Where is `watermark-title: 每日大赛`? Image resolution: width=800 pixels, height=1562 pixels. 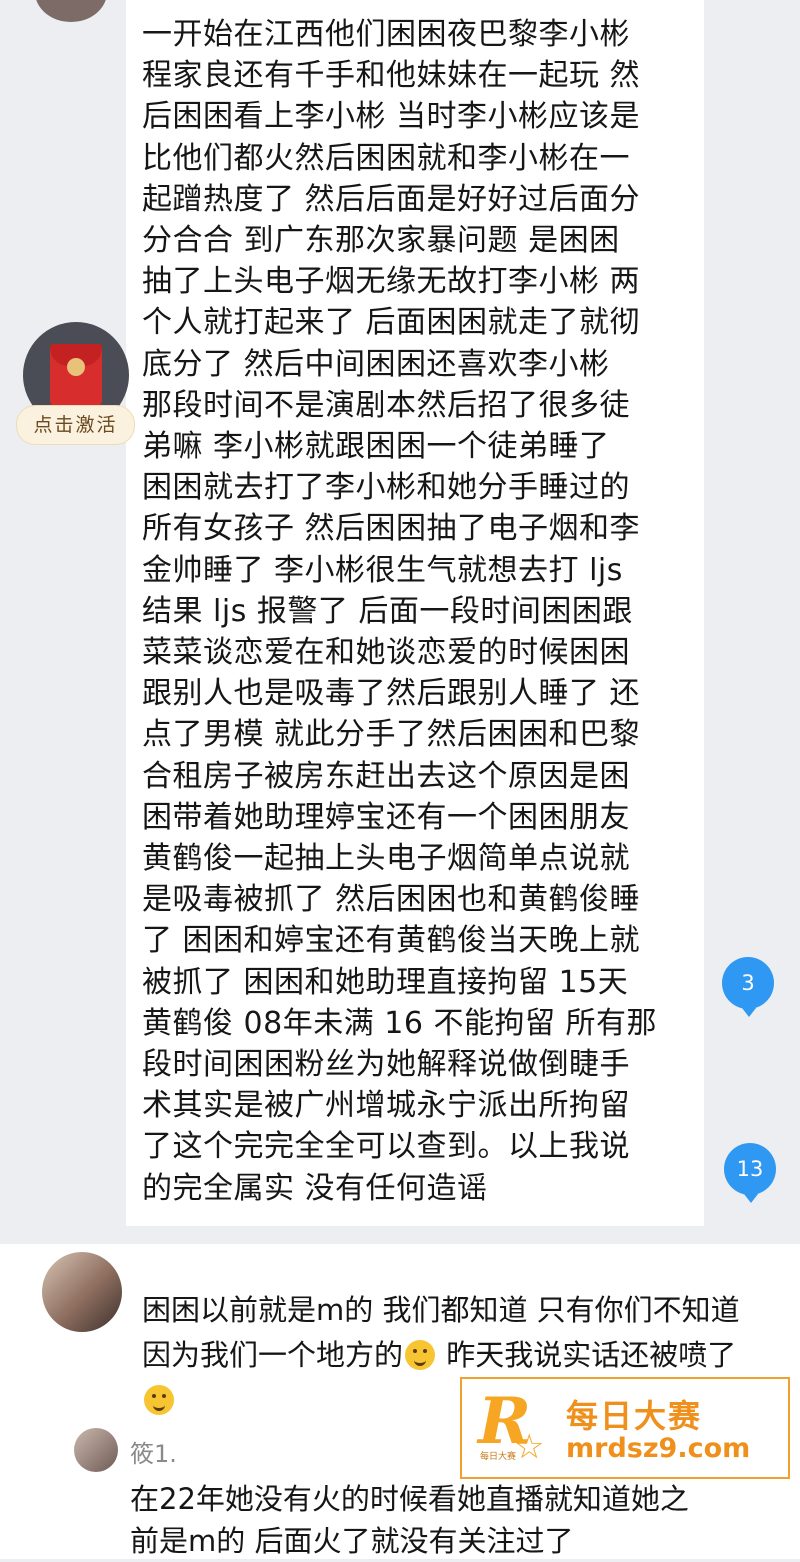 watermark-title: 每日大赛 is located at coordinates (634, 1416).